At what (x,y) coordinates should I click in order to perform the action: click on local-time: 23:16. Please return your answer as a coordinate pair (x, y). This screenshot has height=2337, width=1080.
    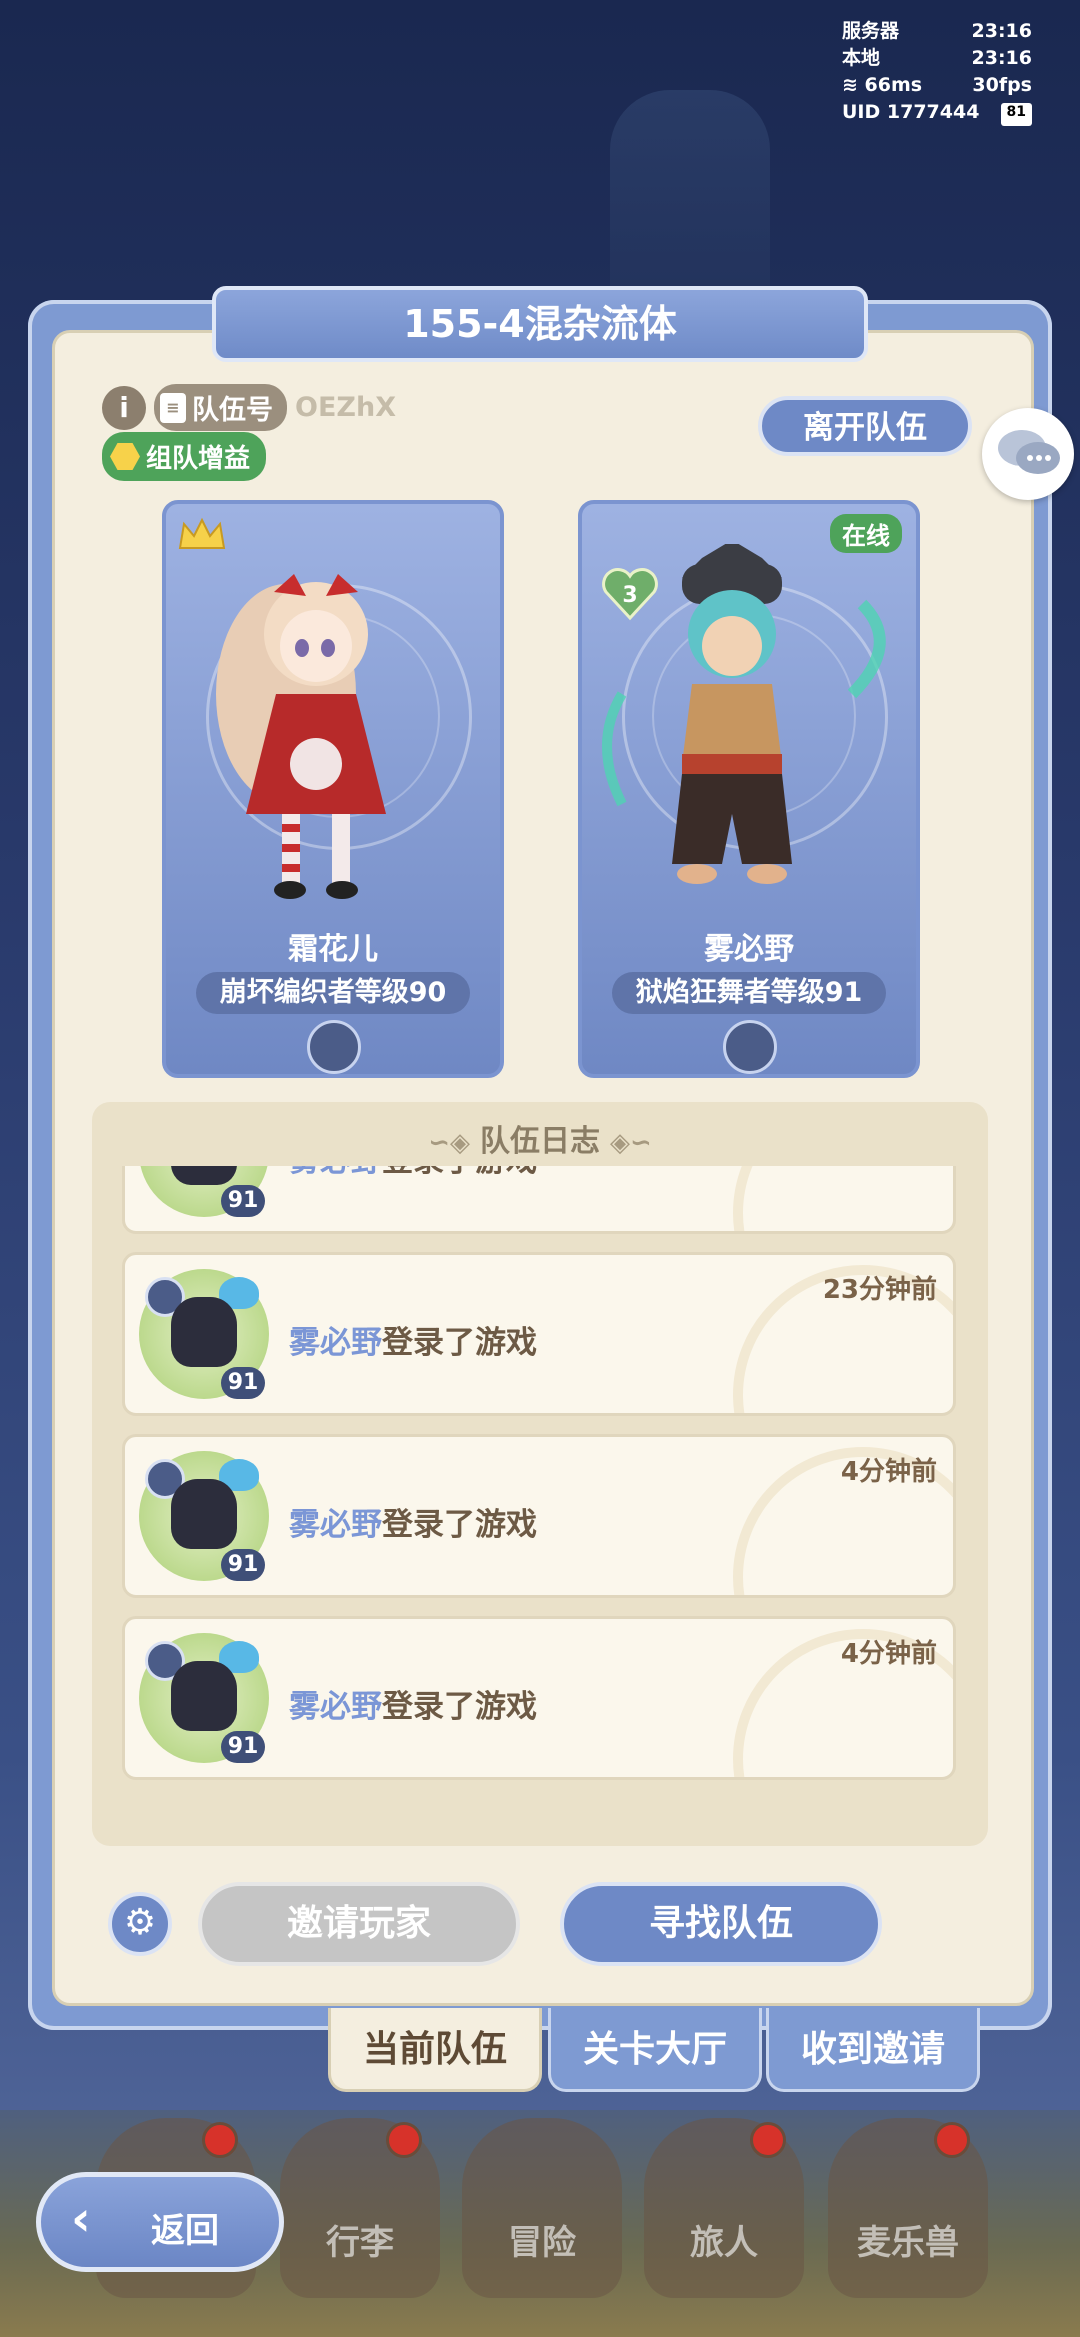
    Looking at the image, I should click on (1001, 58).